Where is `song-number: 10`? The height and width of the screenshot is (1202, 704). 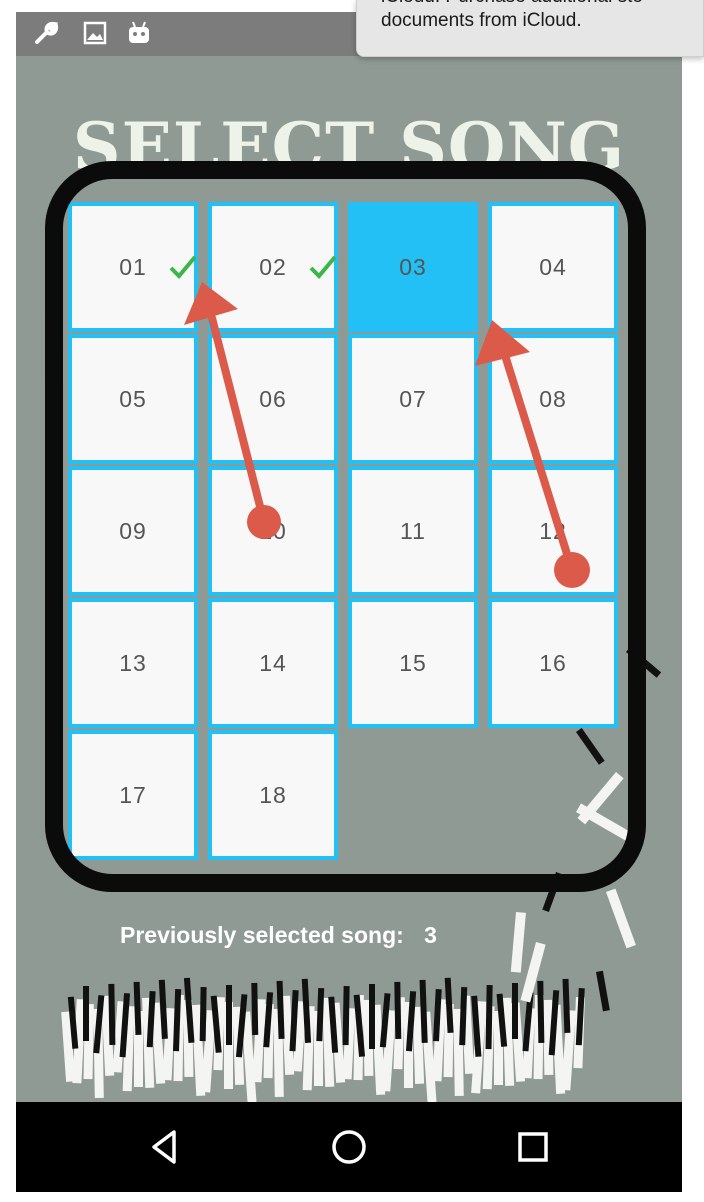
song-number: 10 is located at coordinates (273, 530).